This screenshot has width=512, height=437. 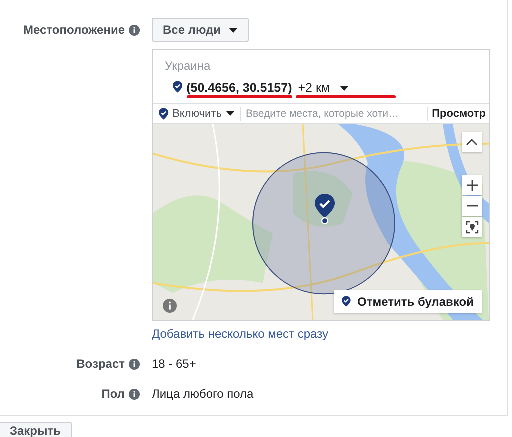 I want to click on browse-button: Просмотр, so click(x=458, y=114).